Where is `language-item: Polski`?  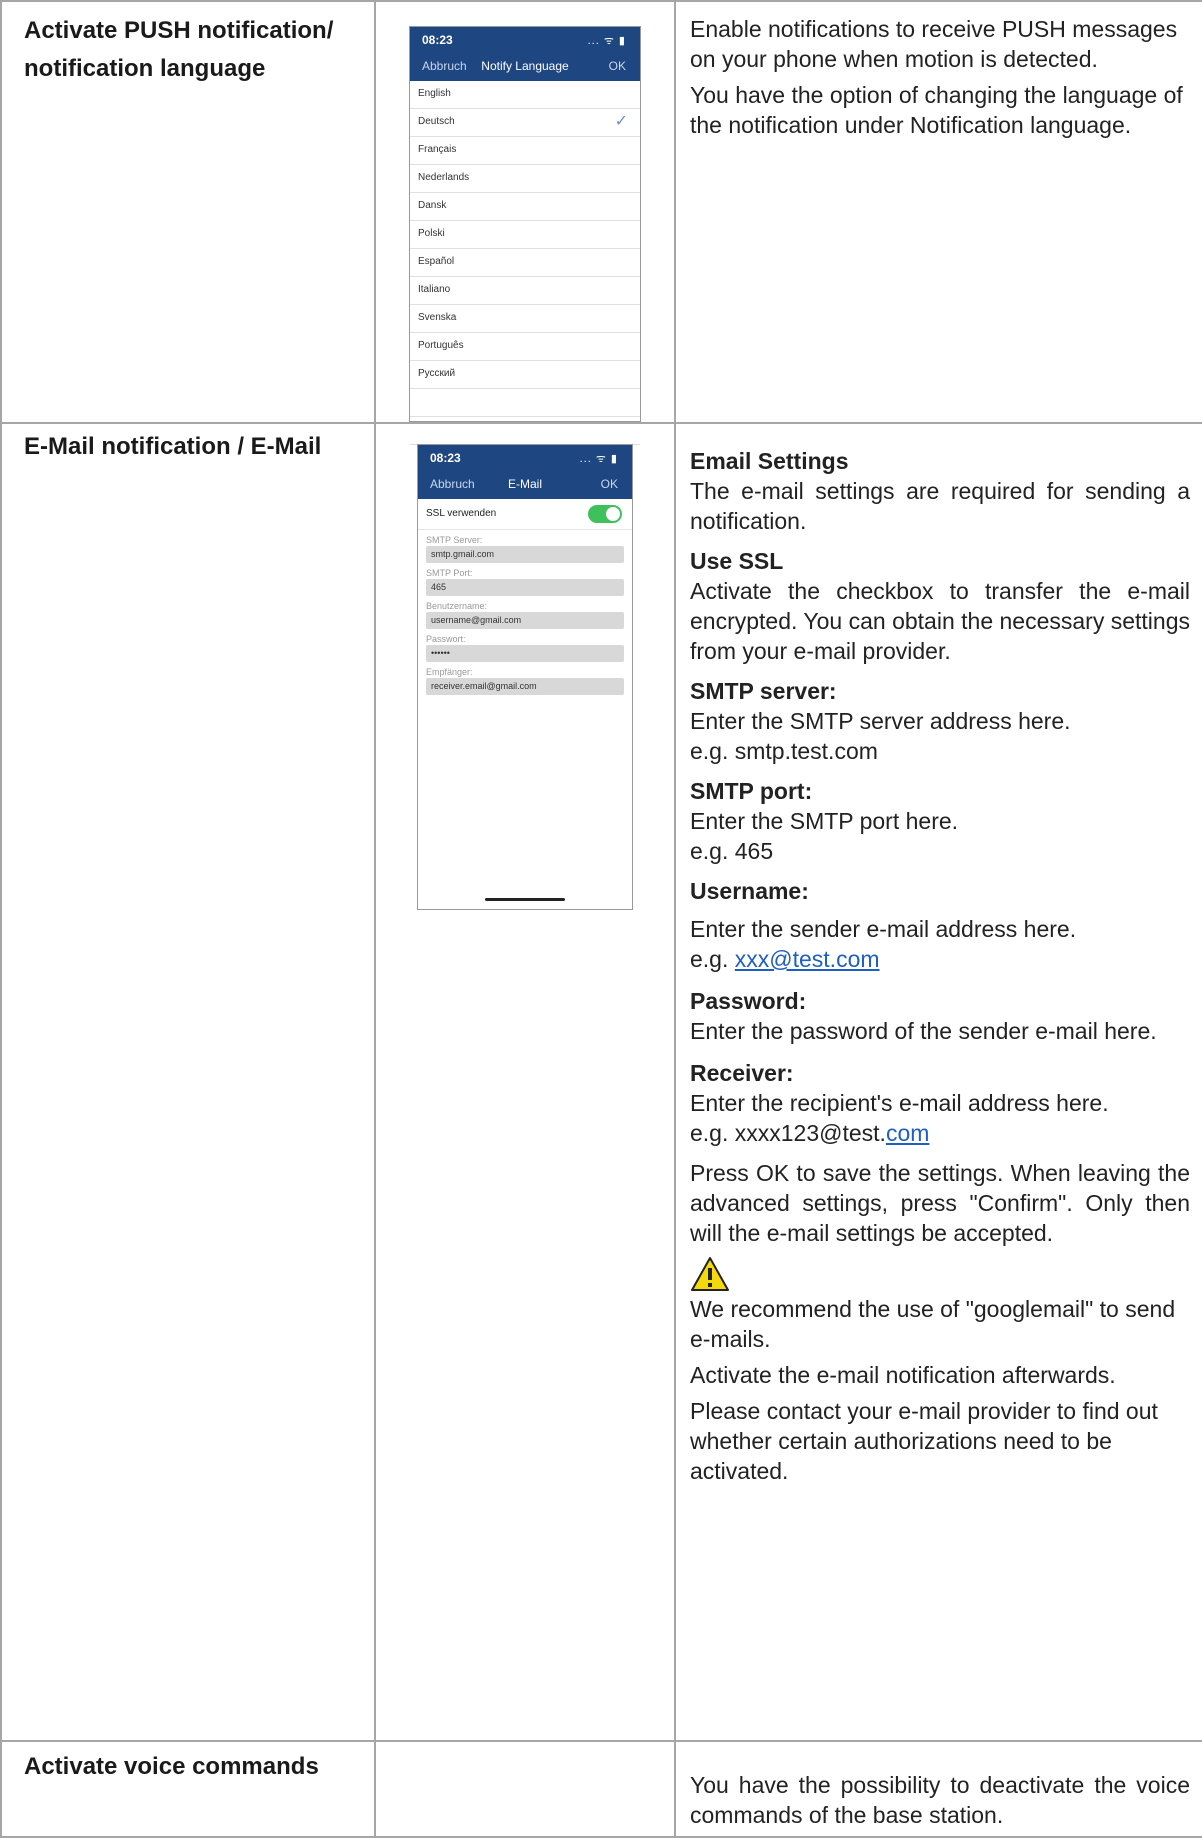 language-item: Polski is located at coordinates (525, 235).